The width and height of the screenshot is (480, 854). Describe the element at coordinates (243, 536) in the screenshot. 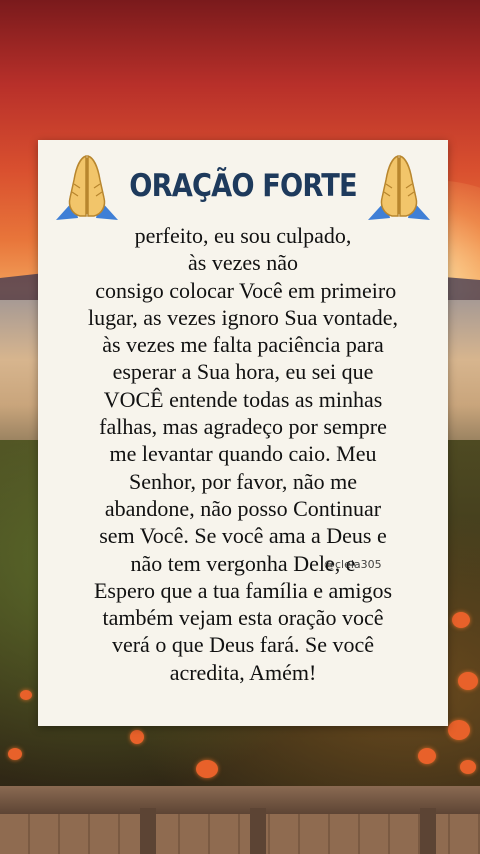

I see `text-line: sem Você. Se você ama a Deus e` at that location.